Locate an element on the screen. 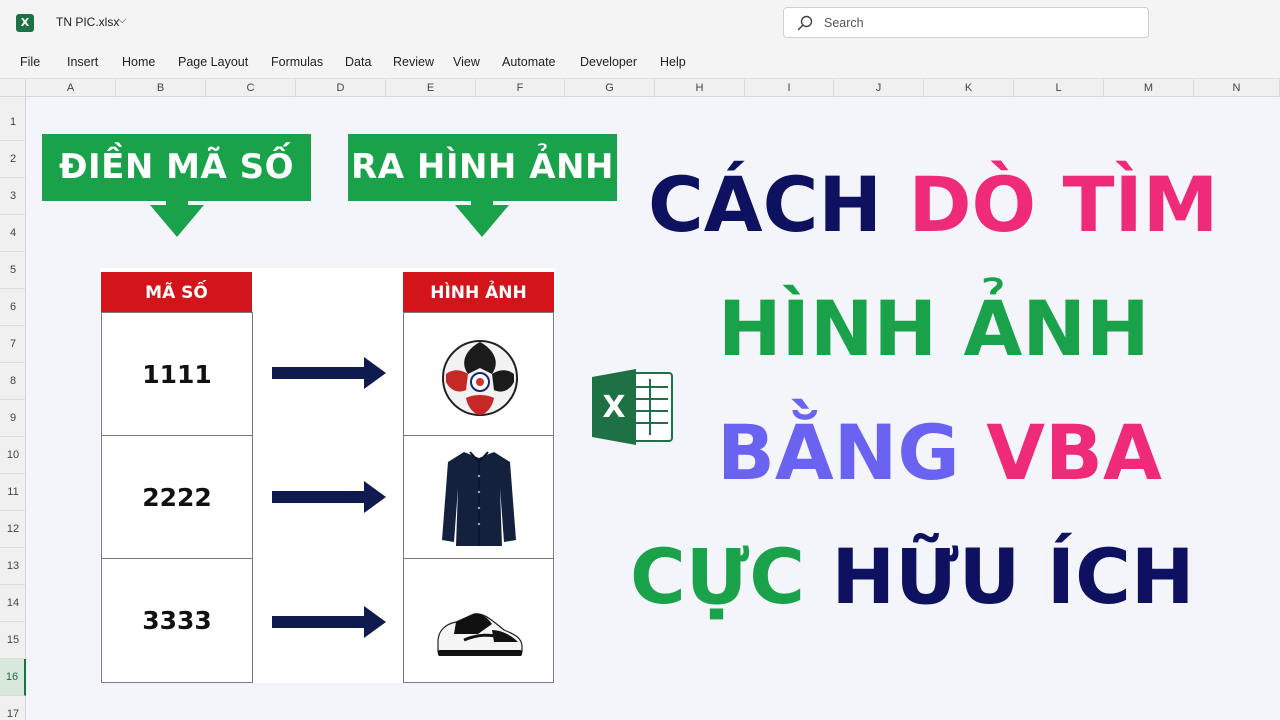 Image resolution: width=1280 pixels, height=720 pixels. headline-word: CÁCH is located at coordinates (765, 204).